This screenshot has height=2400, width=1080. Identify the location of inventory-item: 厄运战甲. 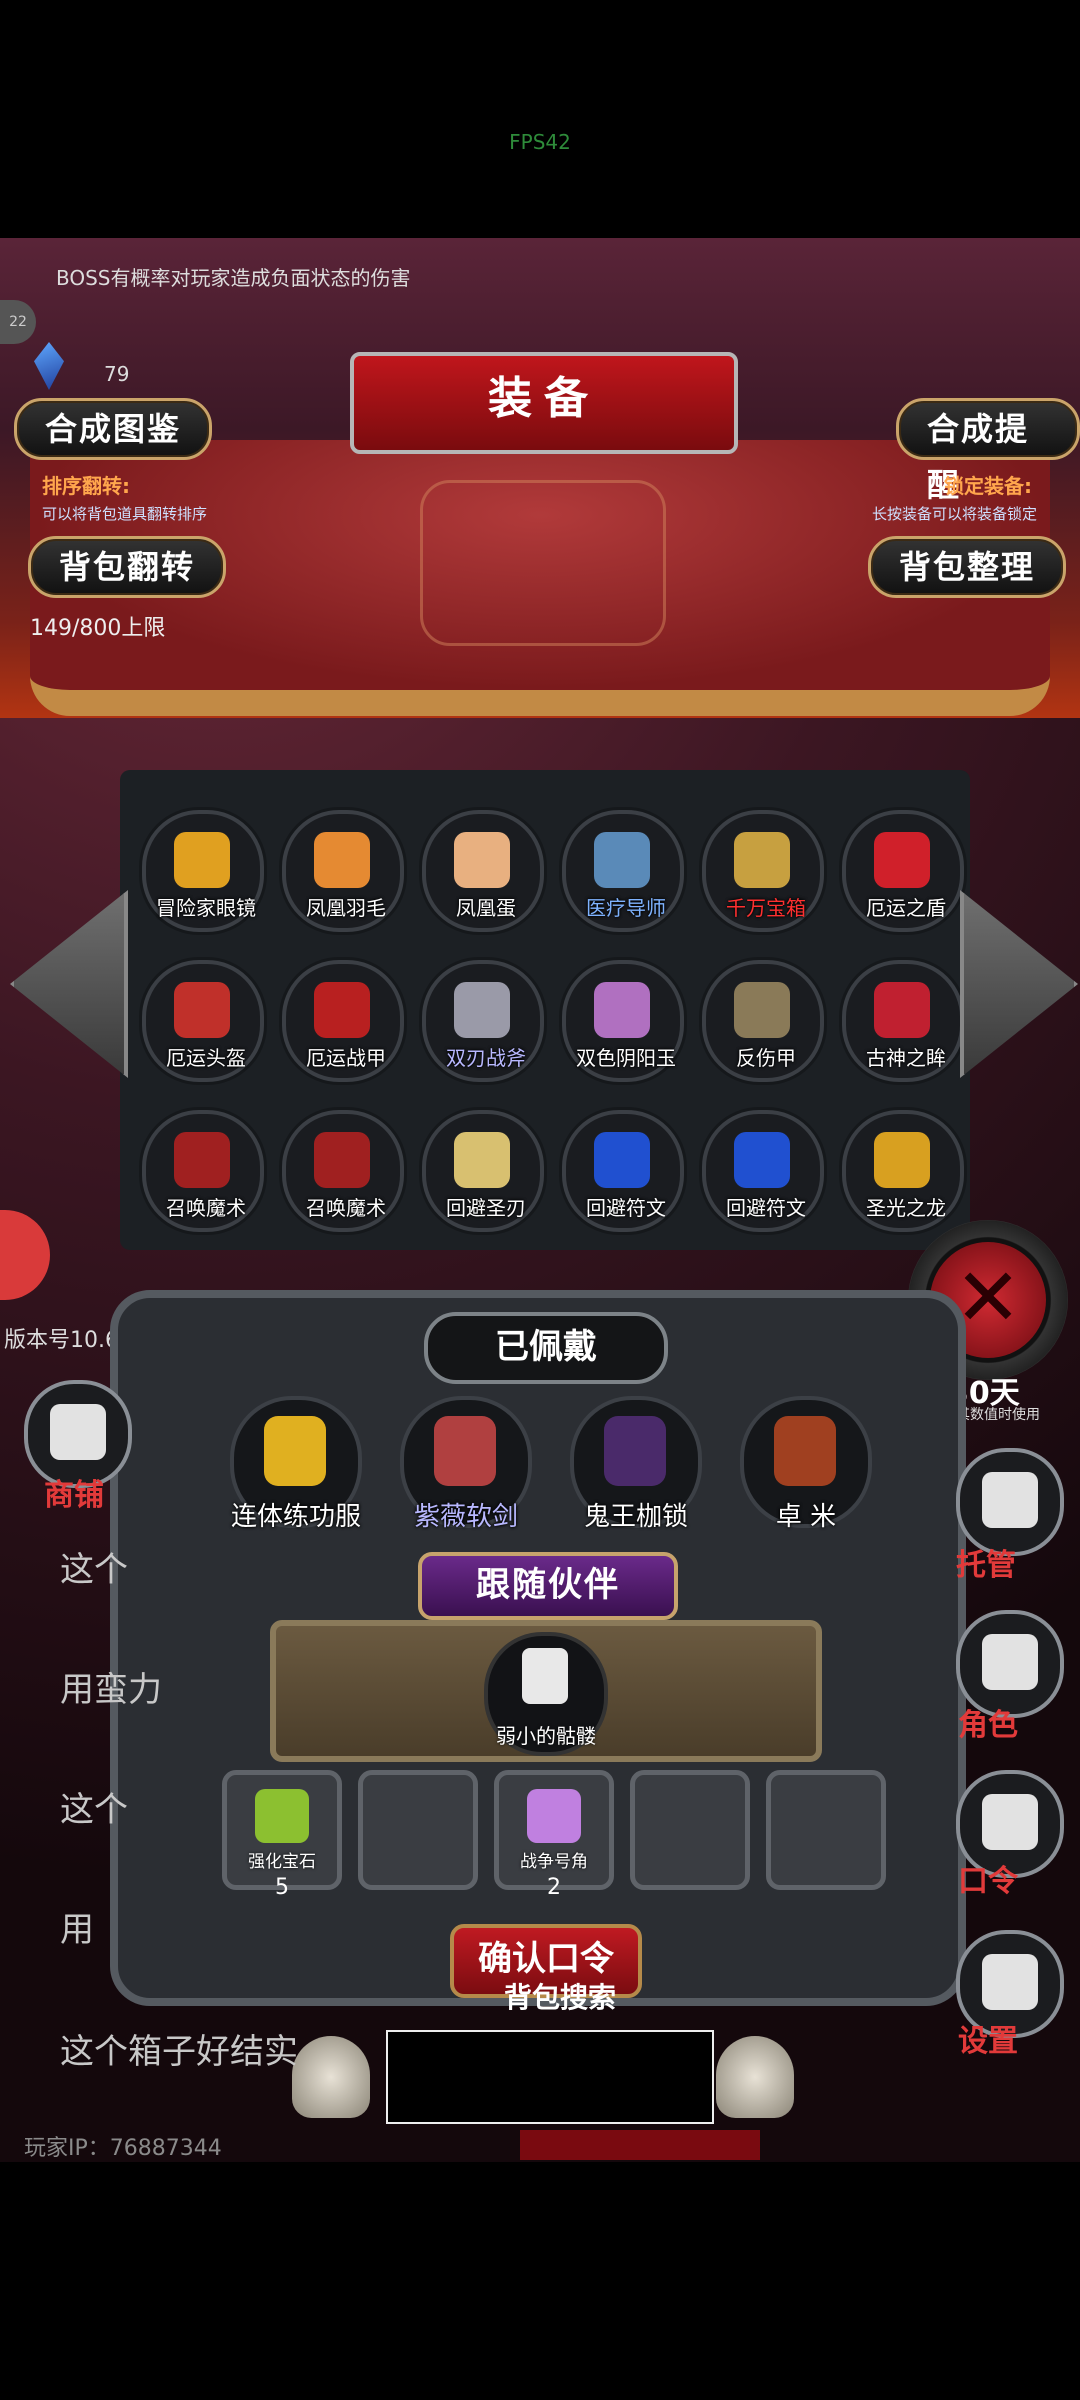
(343, 1021).